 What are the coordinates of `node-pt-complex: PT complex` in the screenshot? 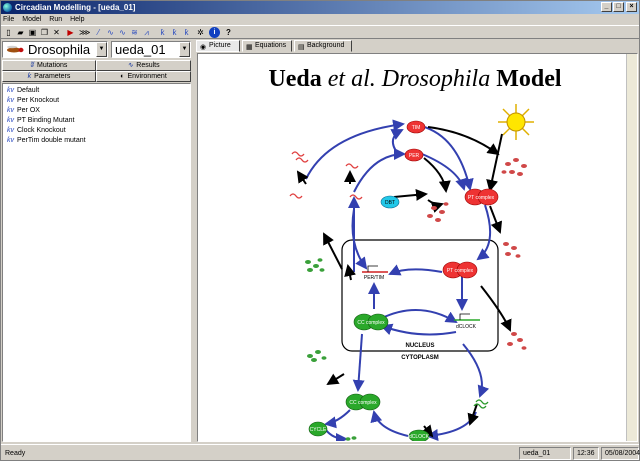 It's located at (481, 197).